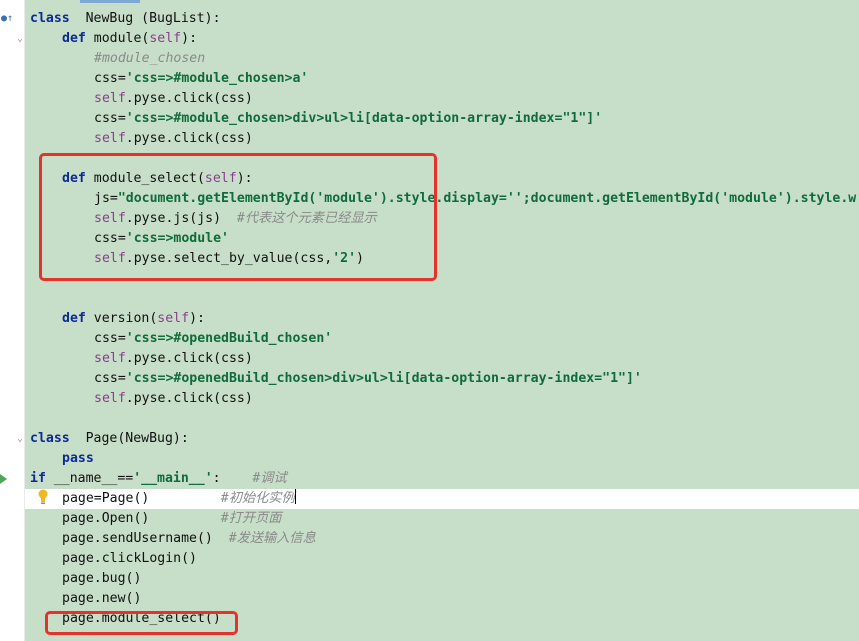  I want to click on code-token: #module_chosen, so click(150, 58).